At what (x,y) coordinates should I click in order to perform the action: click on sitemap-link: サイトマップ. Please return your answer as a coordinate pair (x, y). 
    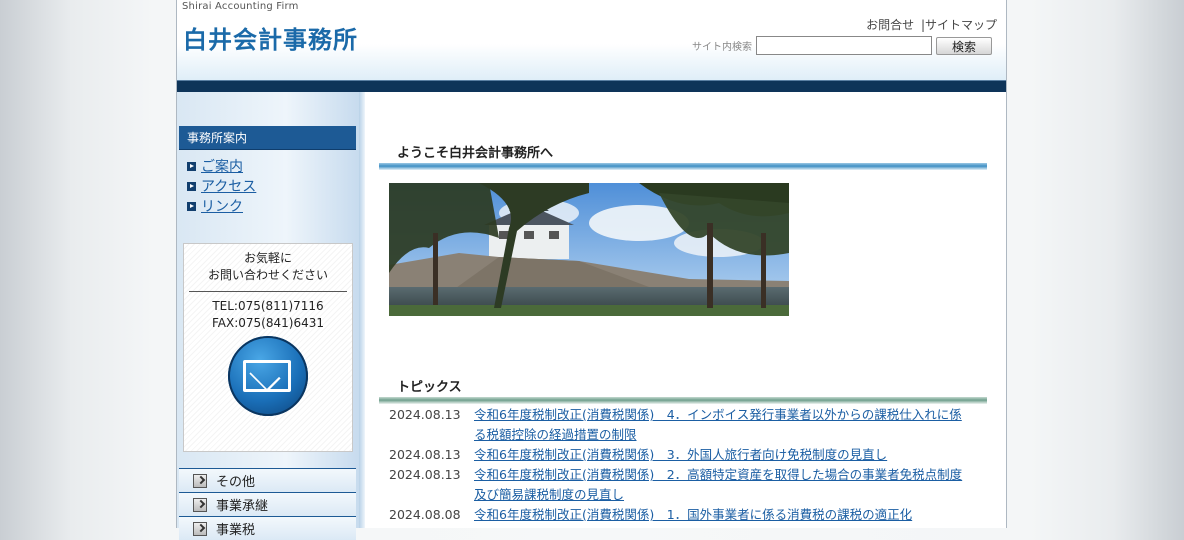
    Looking at the image, I should click on (961, 25).